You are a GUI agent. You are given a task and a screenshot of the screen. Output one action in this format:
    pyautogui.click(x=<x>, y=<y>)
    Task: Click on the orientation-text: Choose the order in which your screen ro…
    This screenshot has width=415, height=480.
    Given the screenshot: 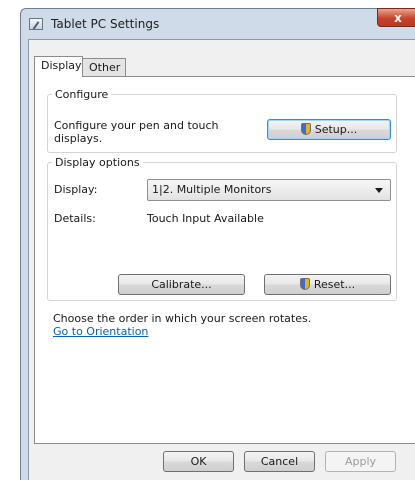 What is the action you would take?
    pyautogui.click(x=182, y=318)
    